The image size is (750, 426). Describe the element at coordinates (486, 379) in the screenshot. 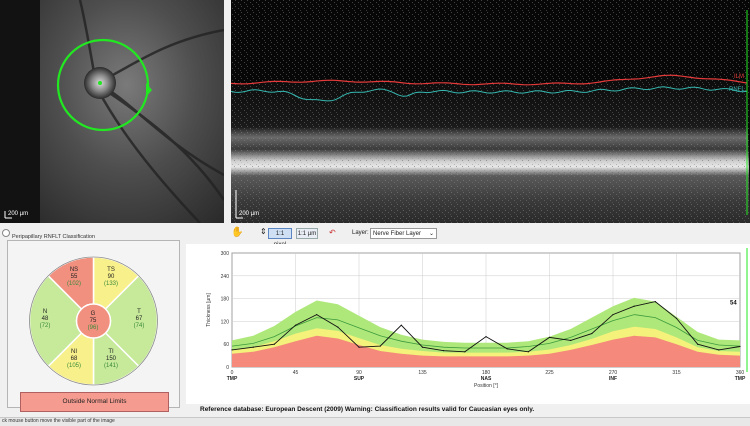

I see `region-label: NAS` at that location.